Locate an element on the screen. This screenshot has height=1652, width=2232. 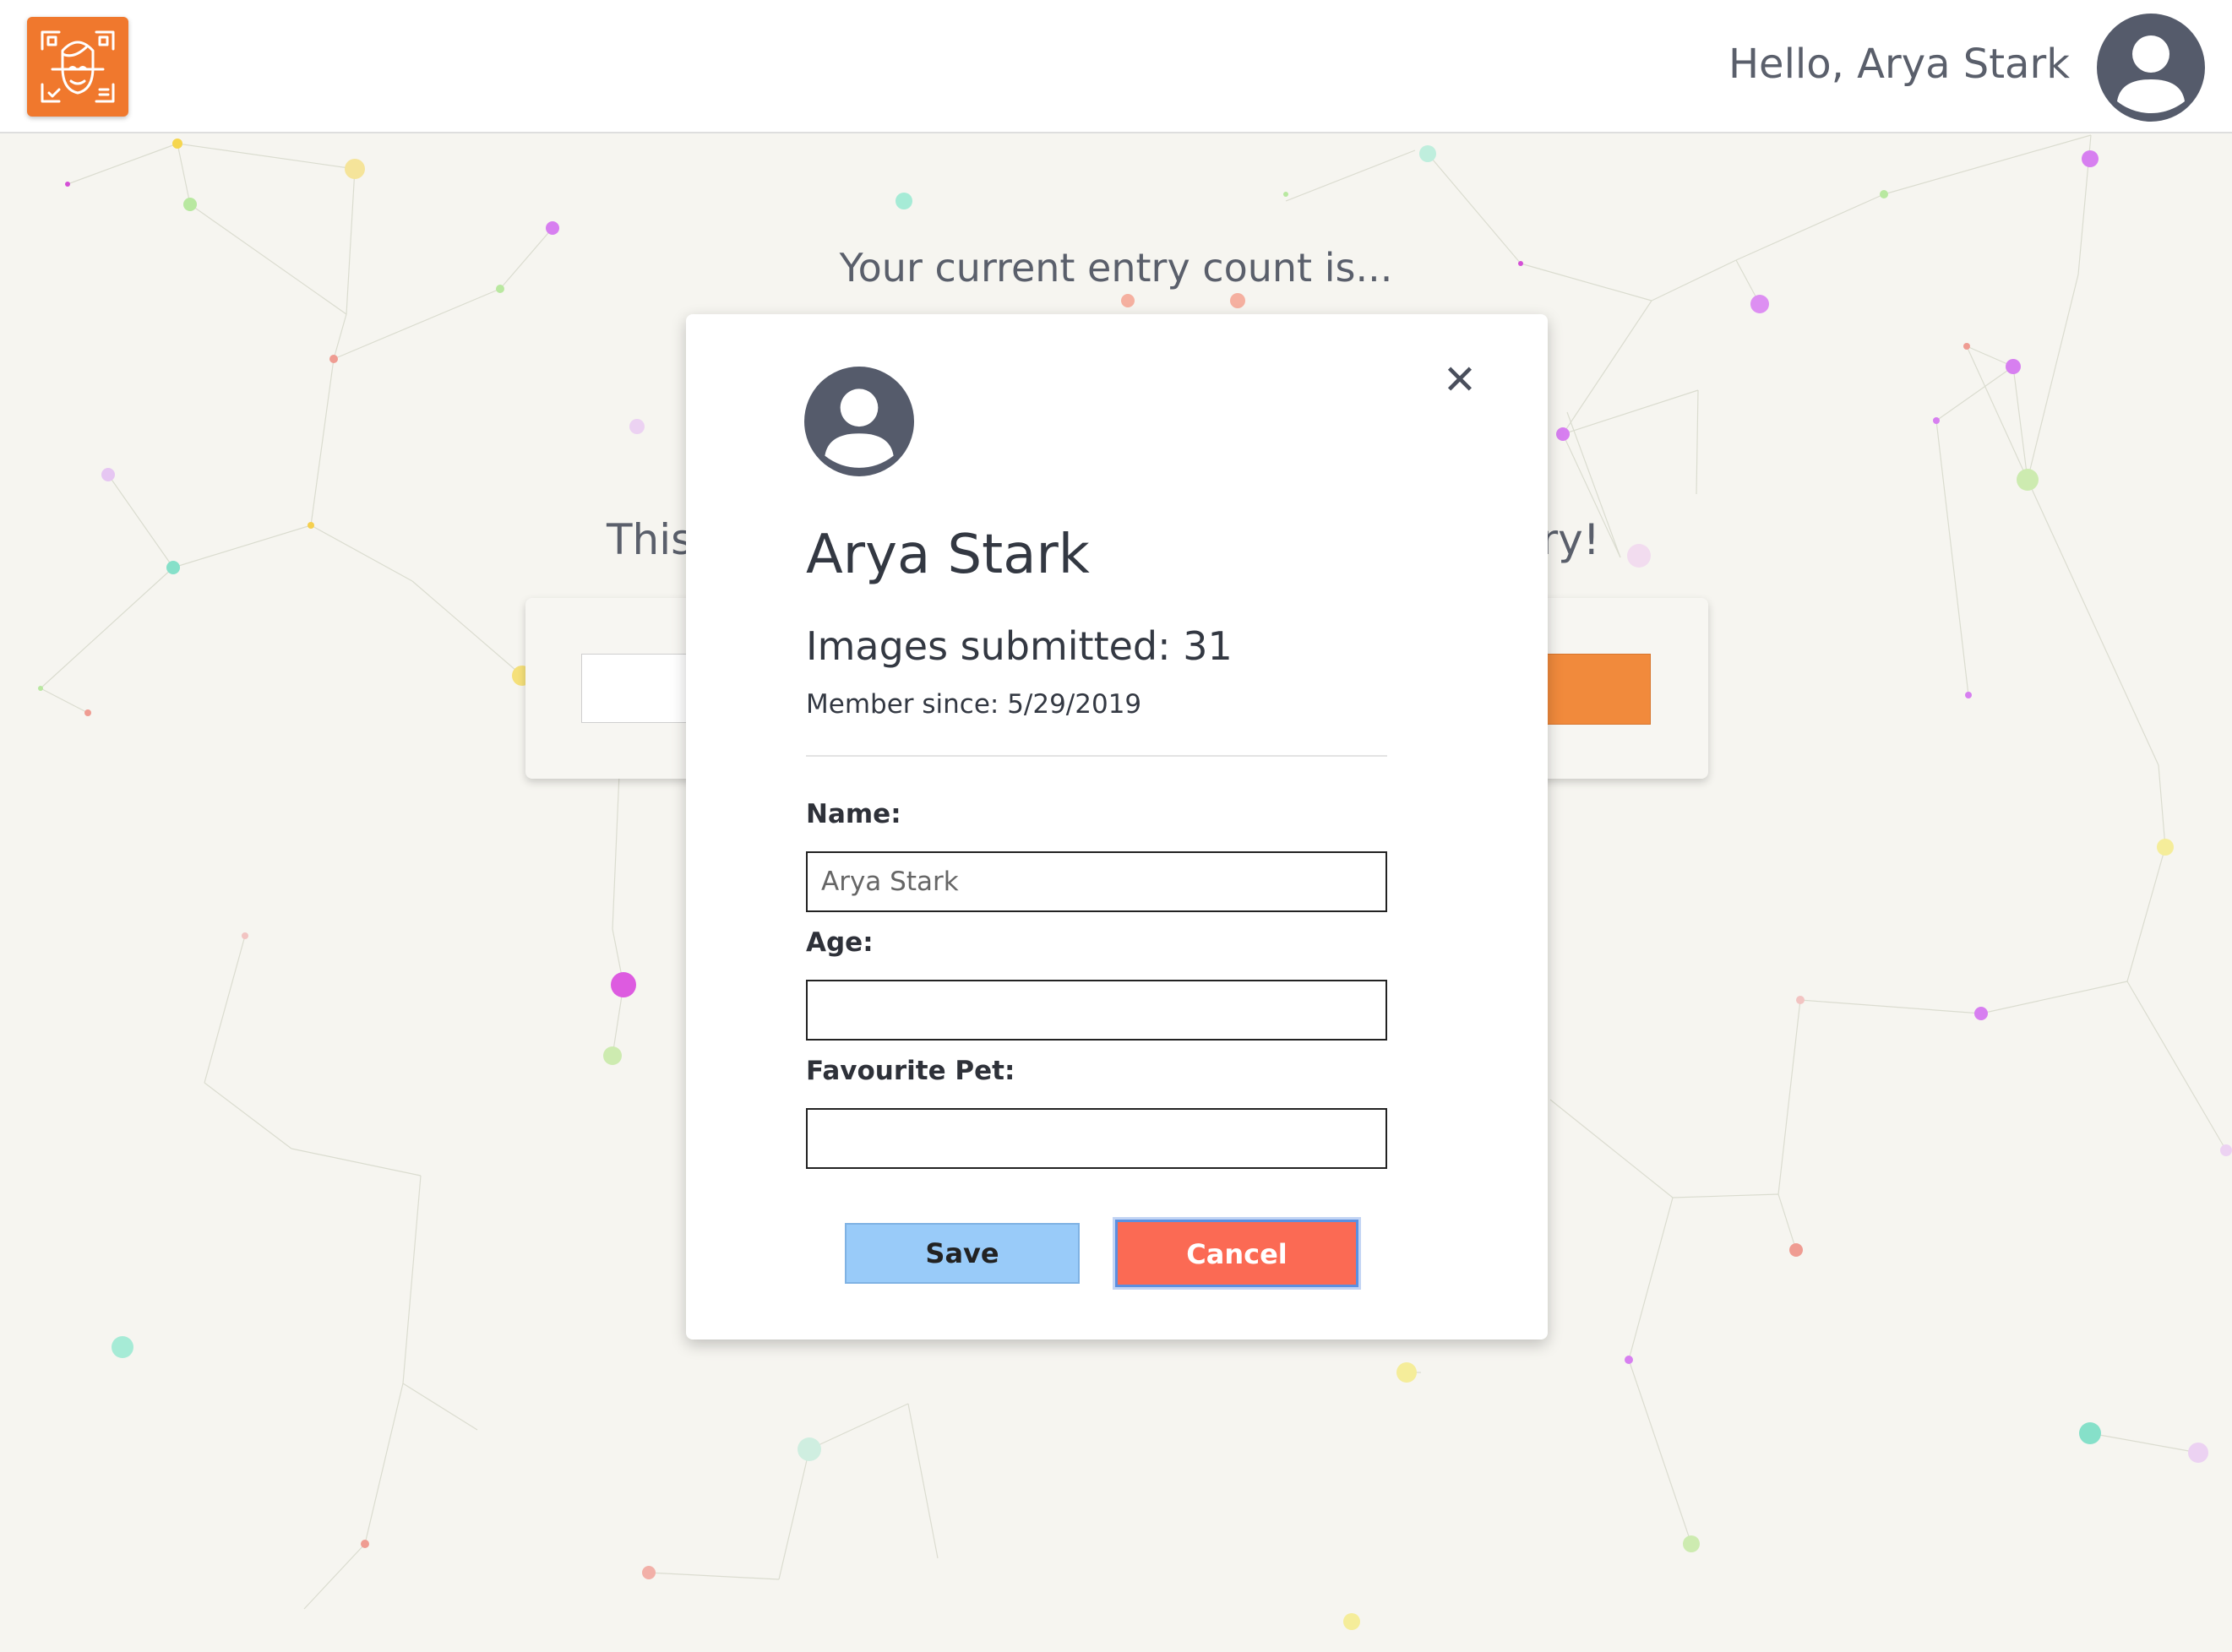
divider is located at coordinates (1096, 756).